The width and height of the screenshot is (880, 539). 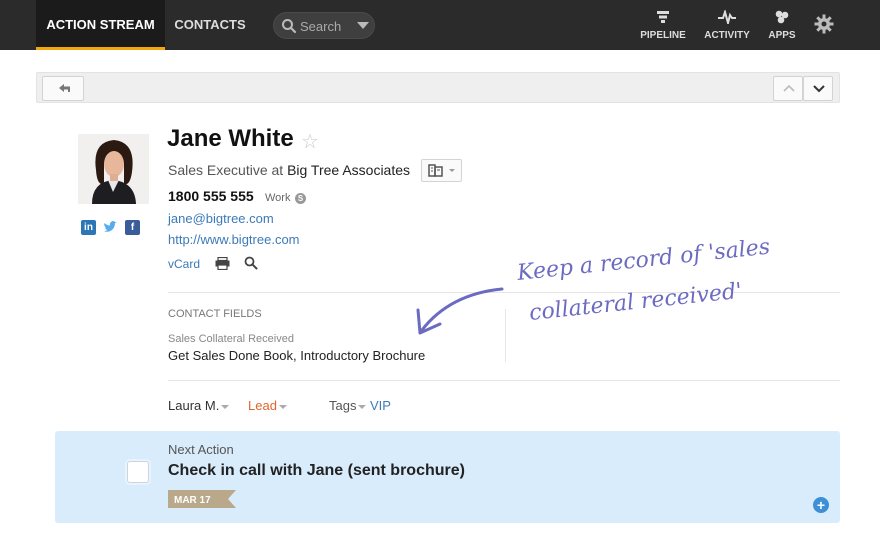 I want to click on facebook-icon: f, so click(x=132, y=227).